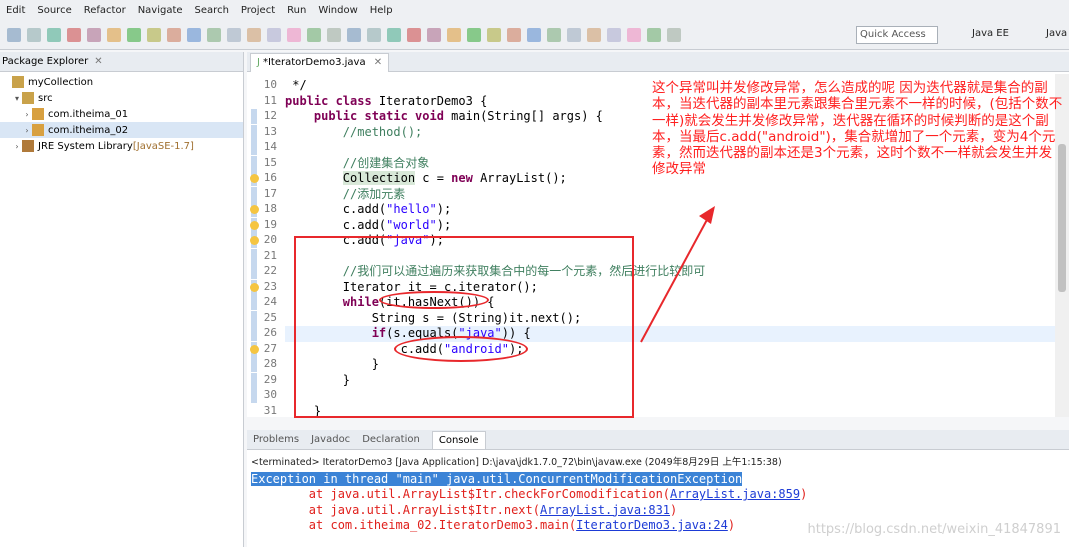  What do you see at coordinates (121, 130) in the screenshot?
I see `tree-item: › com.itheima_02` at bounding box center [121, 130].